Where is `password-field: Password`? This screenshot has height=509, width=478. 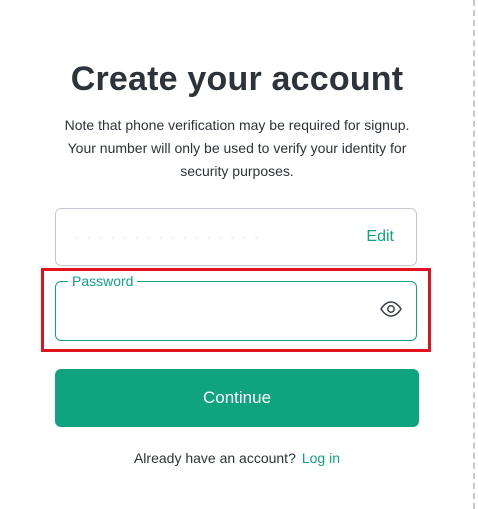
password-field: Password is located at coordinates (236, 307).